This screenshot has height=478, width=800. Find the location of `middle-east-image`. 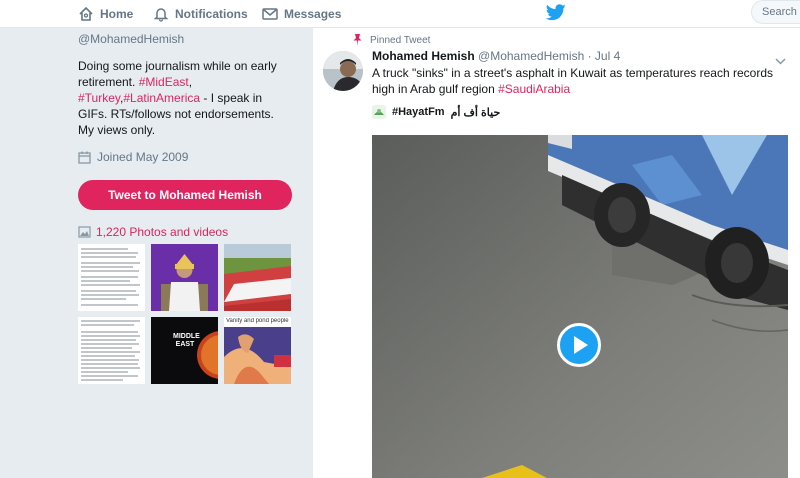

middle-east-image is located at coordinates (207, 355).